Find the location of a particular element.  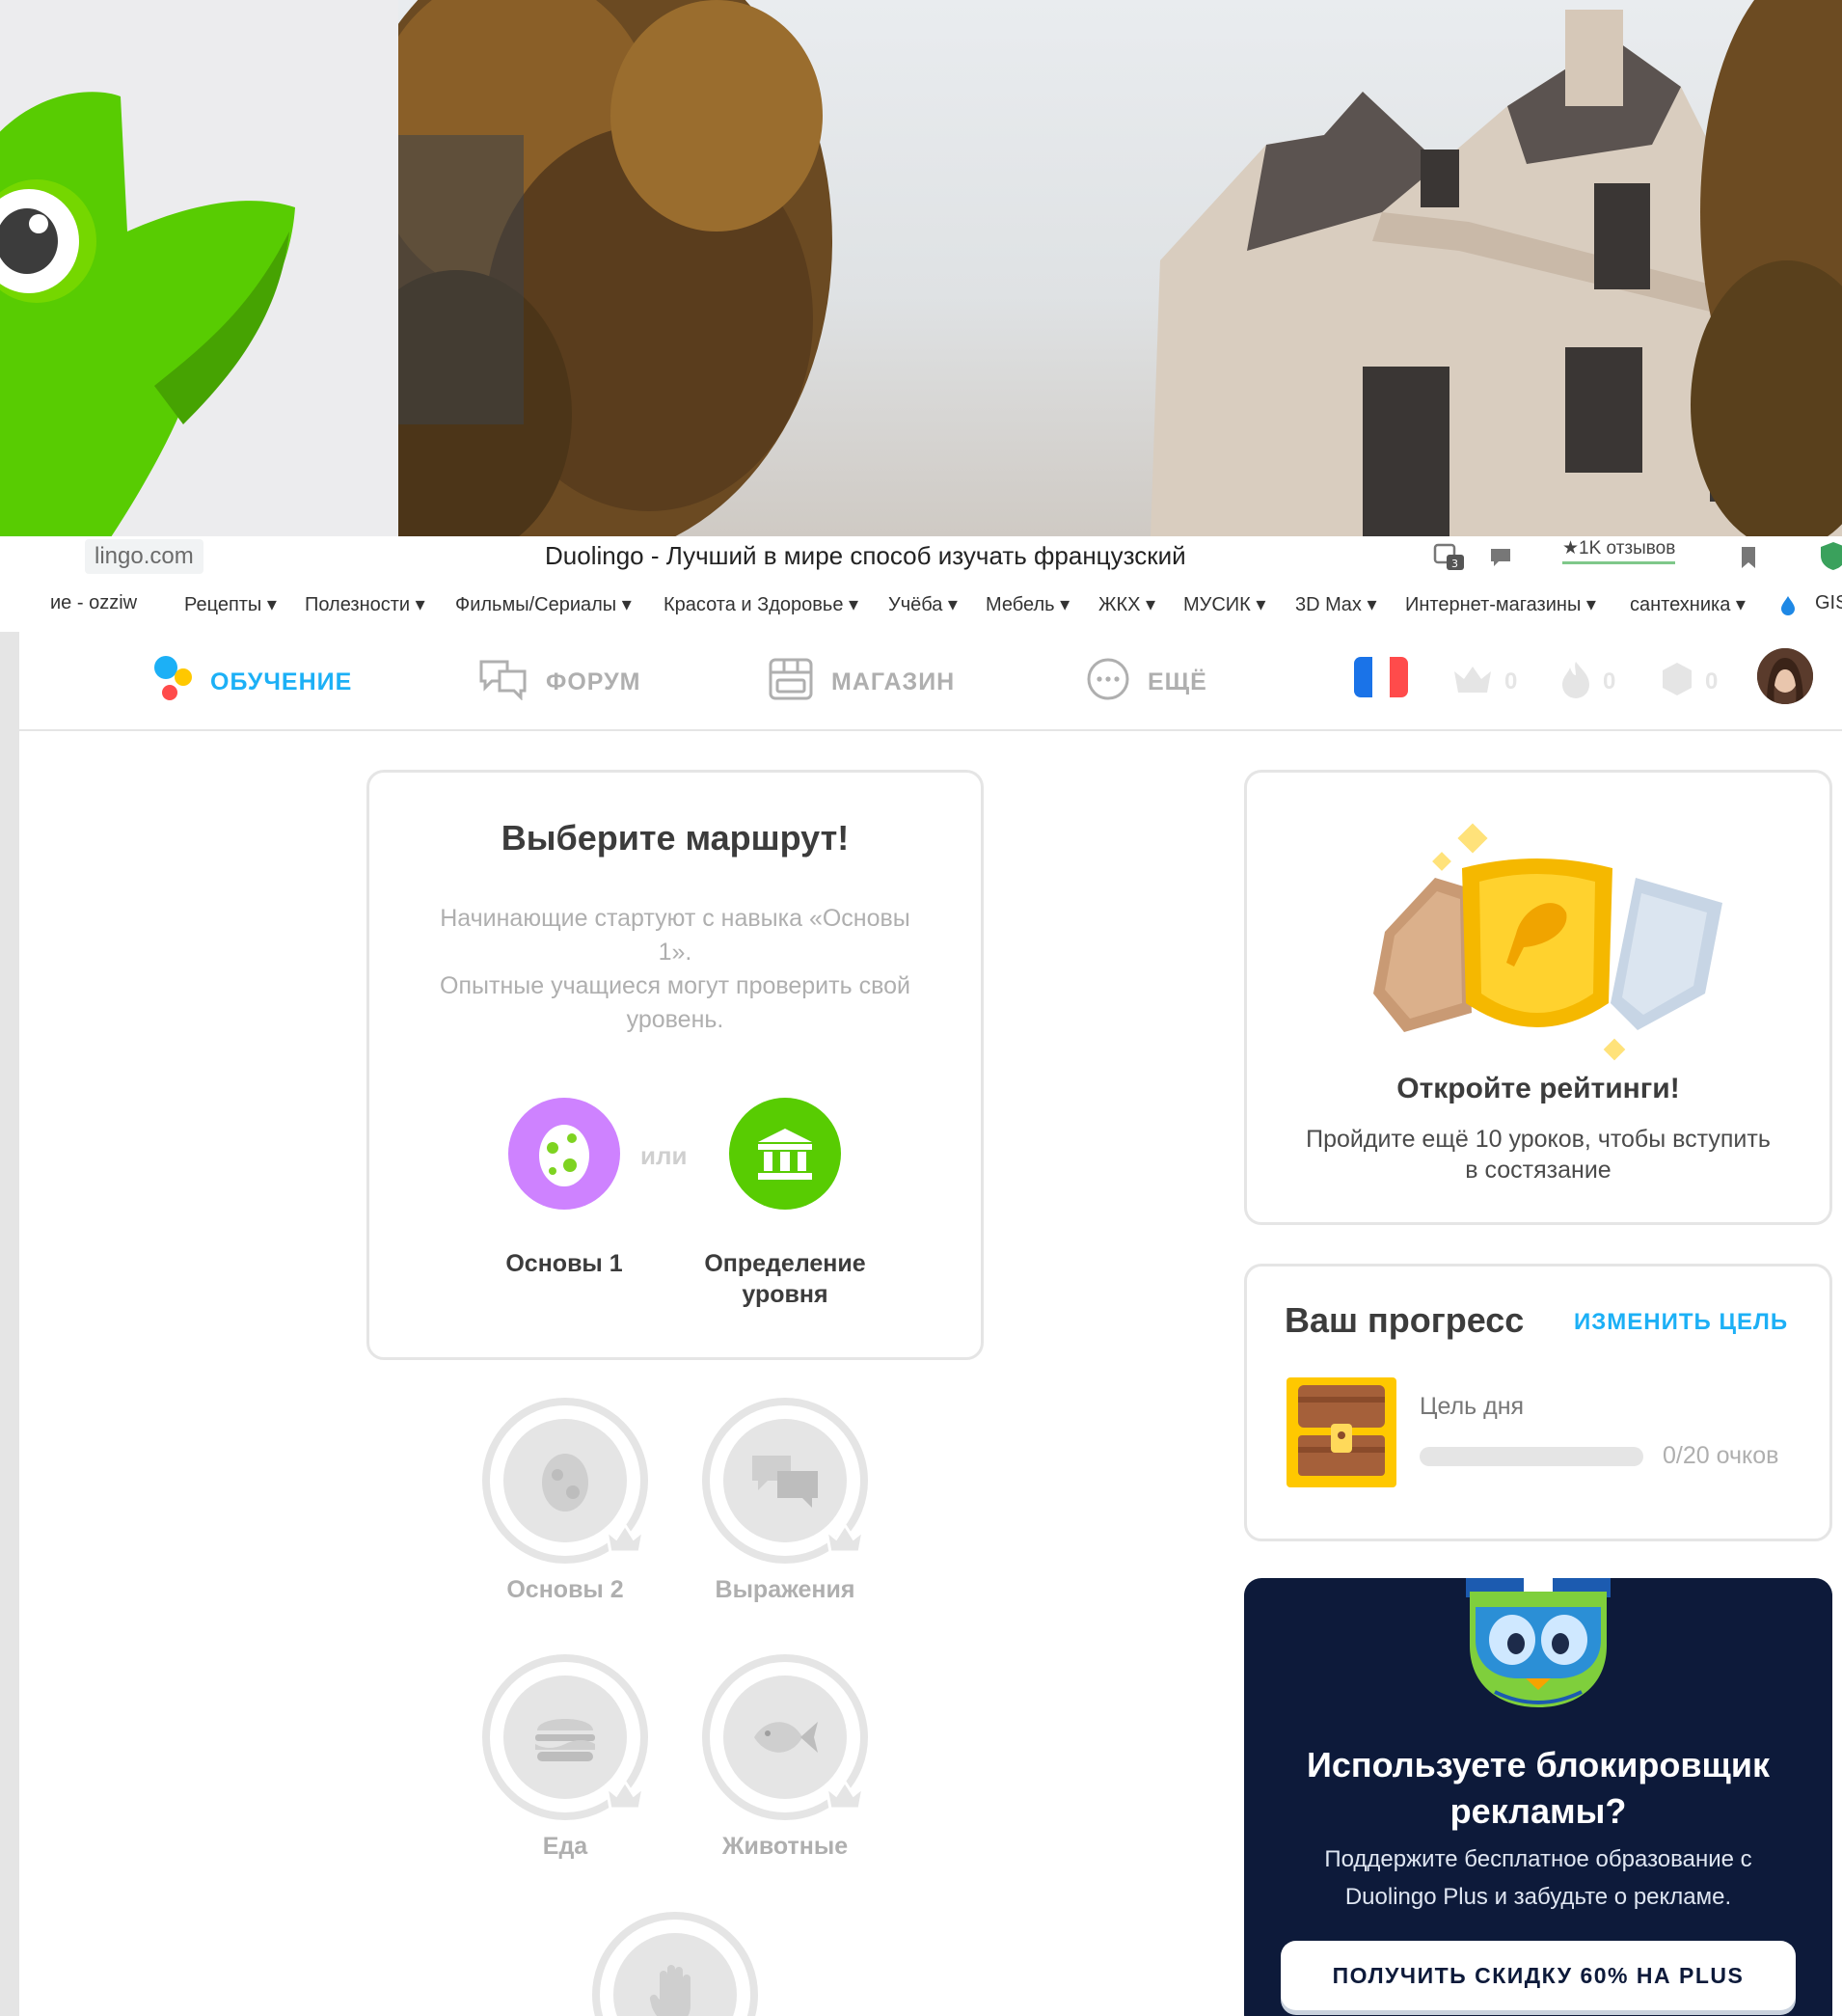

nav-more: ЕЩЁ is located at coordinates (1146, 681).